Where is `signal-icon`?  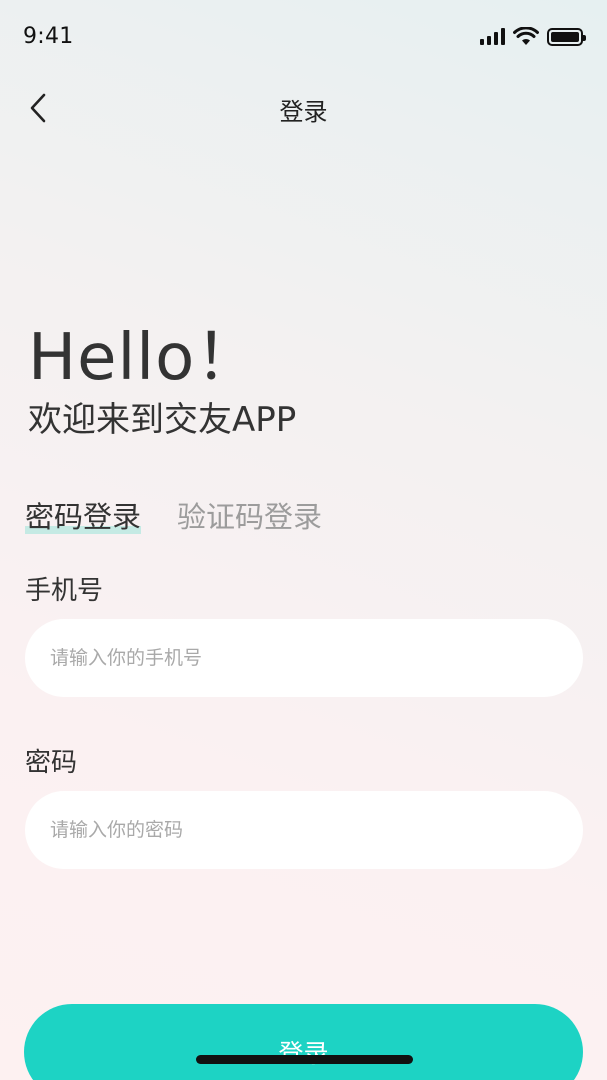
signal-icon is located at coordinates (492, 36).